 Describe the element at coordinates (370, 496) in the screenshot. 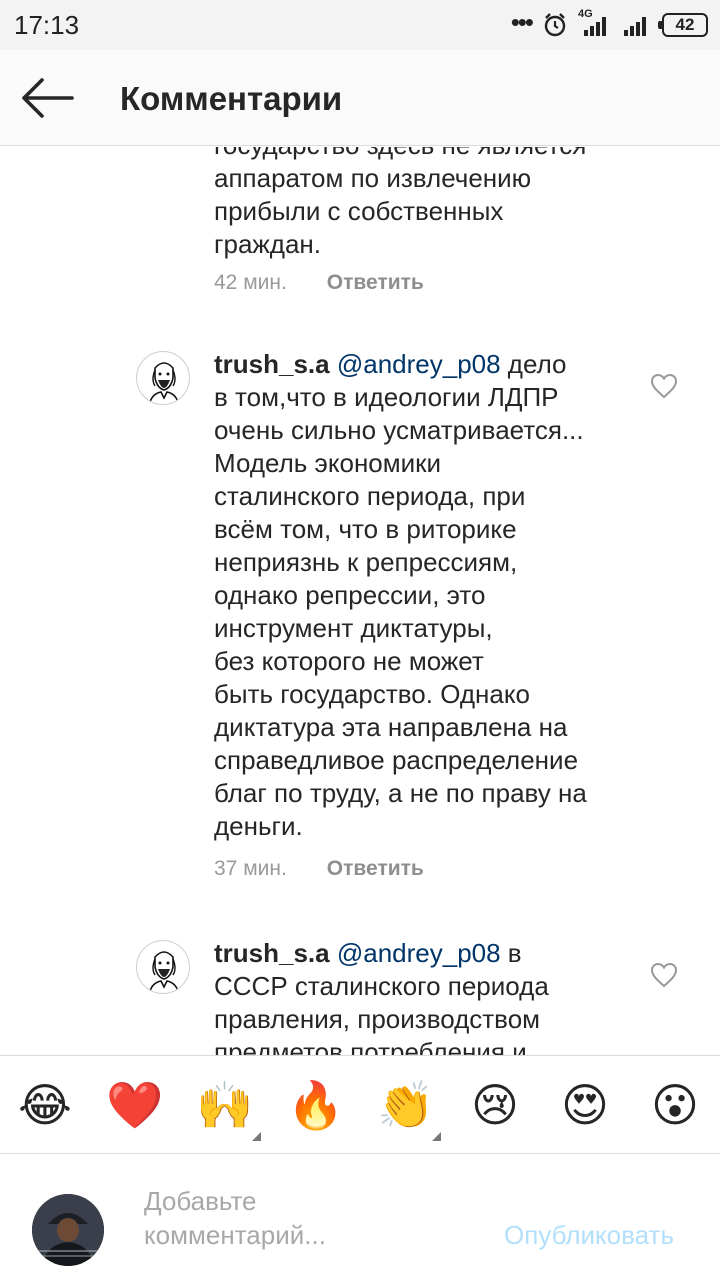

I see `comment-line: сталинского периода, при` at that location.